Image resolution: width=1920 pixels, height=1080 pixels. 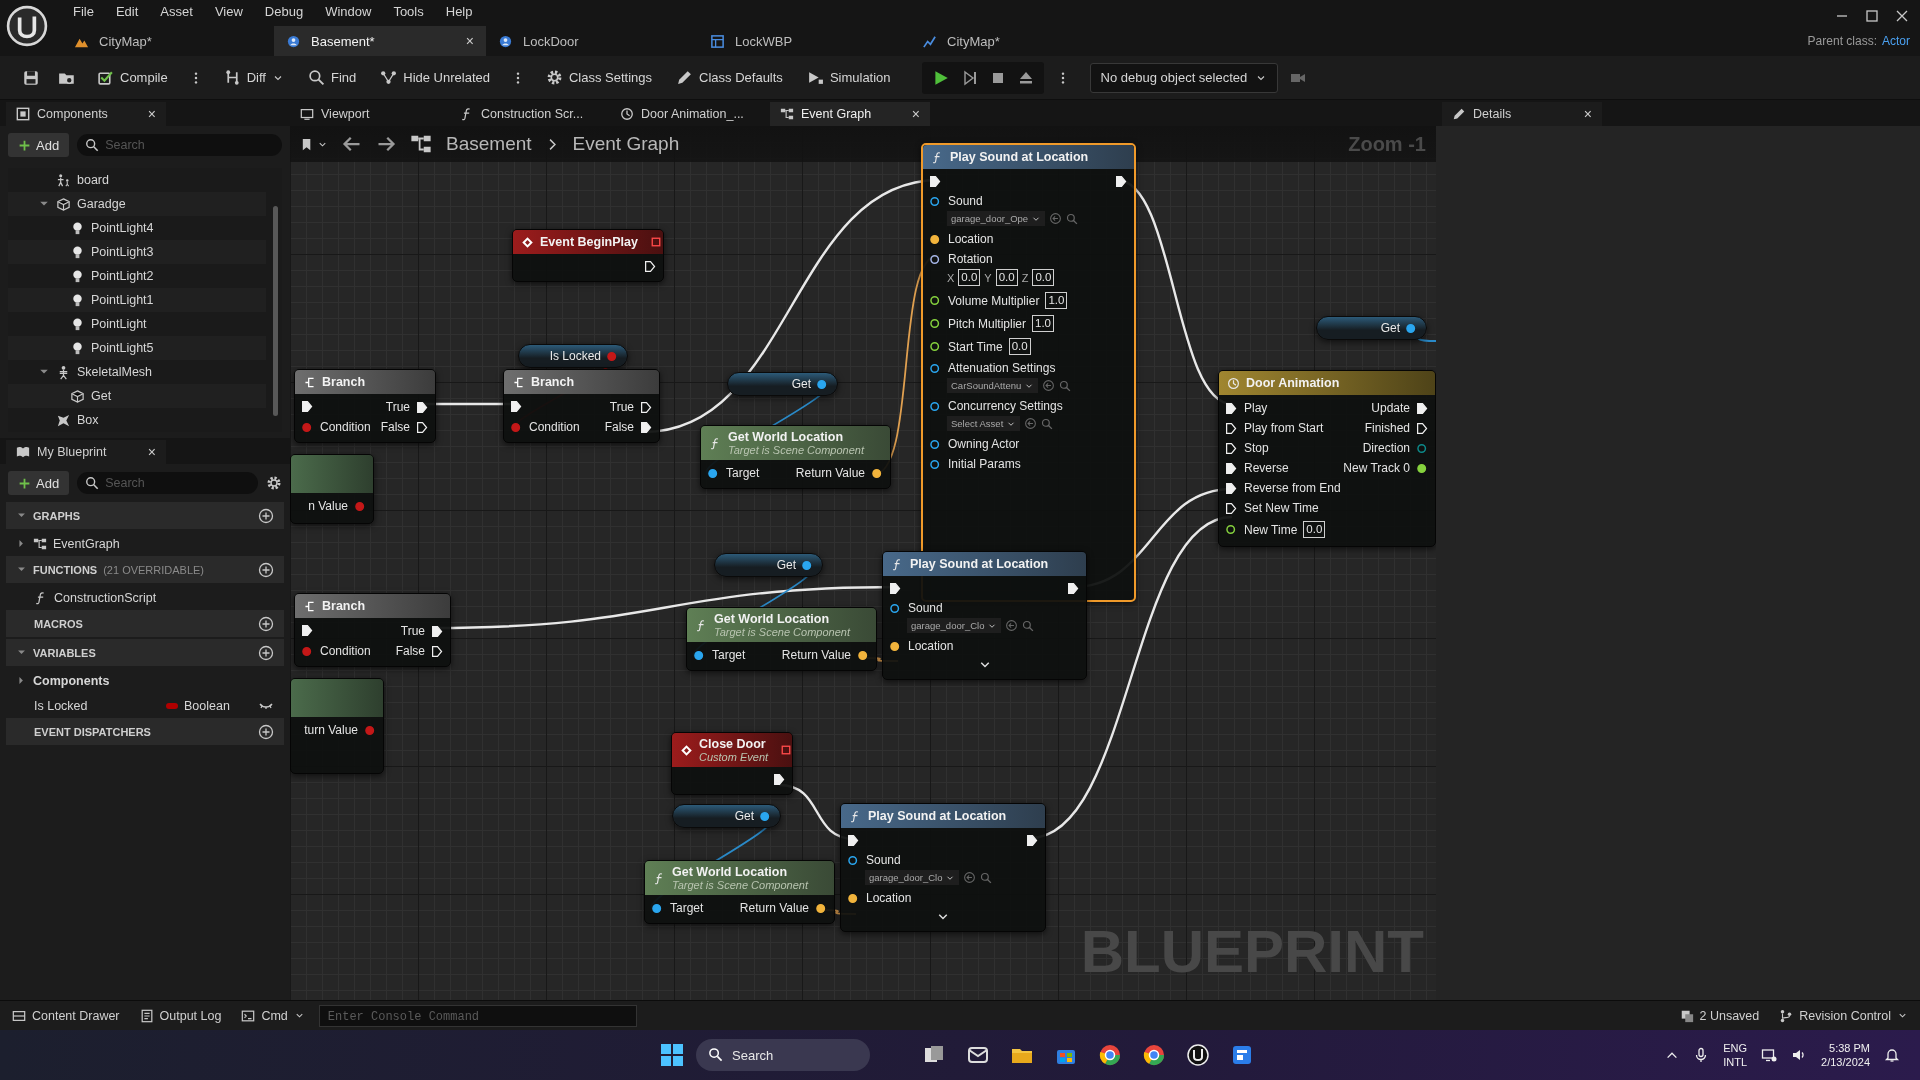 I want to click on add-button: Add, so click(x=39, y=483).